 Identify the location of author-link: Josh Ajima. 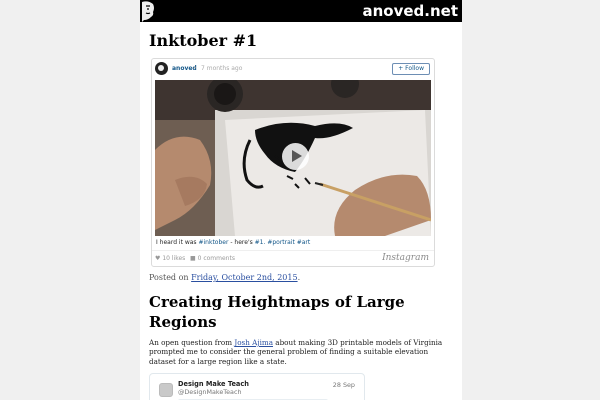
(253, 342).